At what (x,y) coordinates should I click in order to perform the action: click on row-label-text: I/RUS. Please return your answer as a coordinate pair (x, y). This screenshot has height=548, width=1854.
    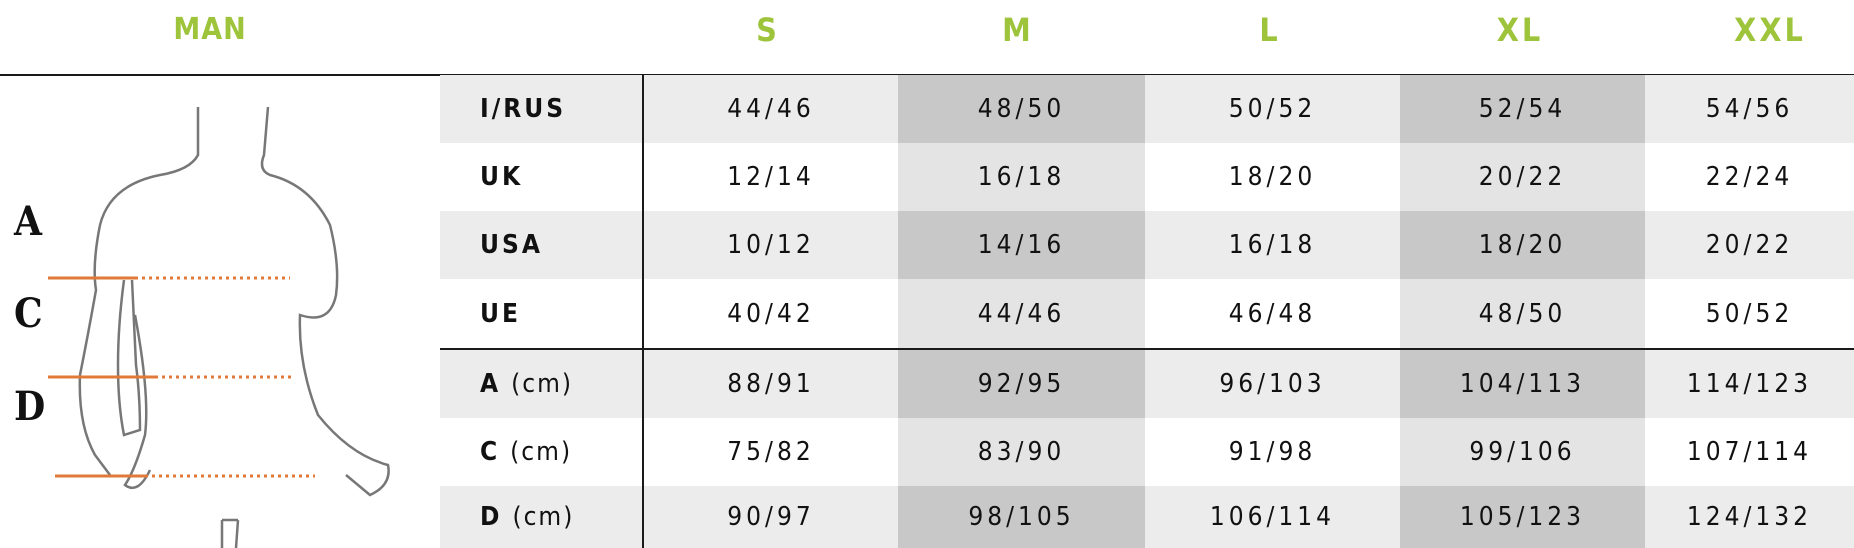
    Looking at the image, I should click on (523, 109).